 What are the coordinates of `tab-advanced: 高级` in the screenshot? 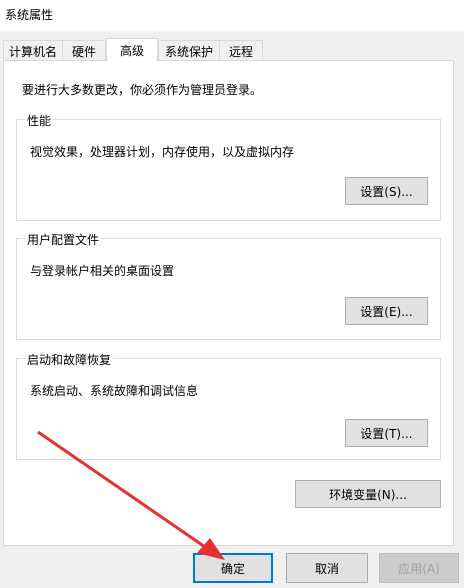 It's located at (132, 50).